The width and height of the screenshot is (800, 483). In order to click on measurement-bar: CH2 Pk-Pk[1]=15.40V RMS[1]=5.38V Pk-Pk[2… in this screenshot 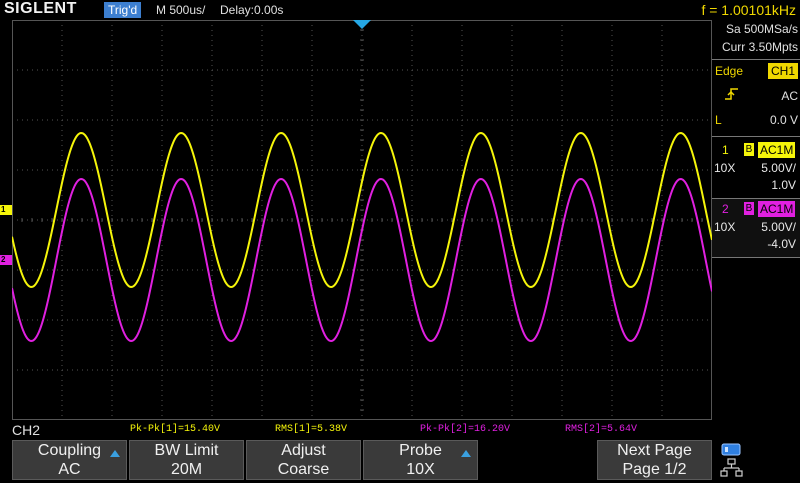, I will do `click(356, 429)`.